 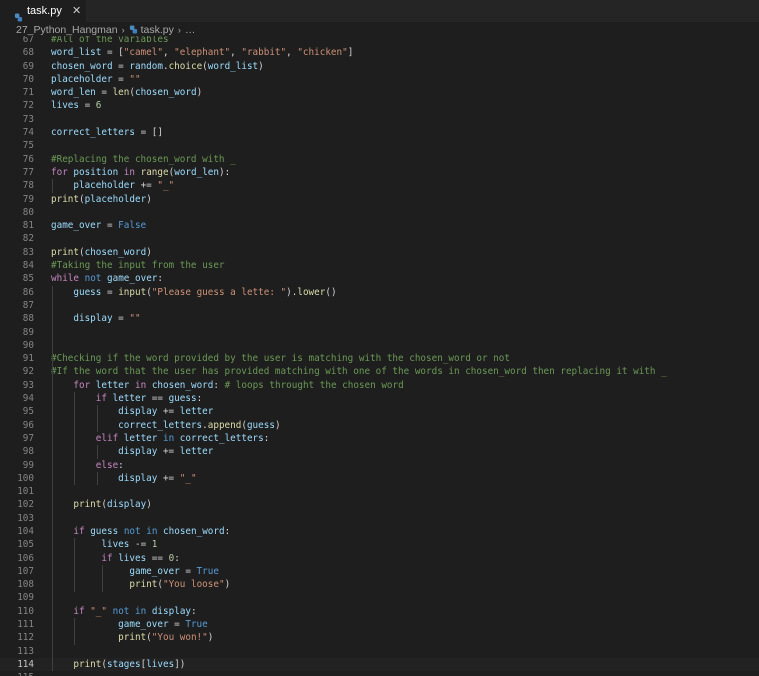 What do you see at coordinates (379, 105) in the screenshot?
I see `code-line: 72 lives = 6` at bounding box center [379, 105].